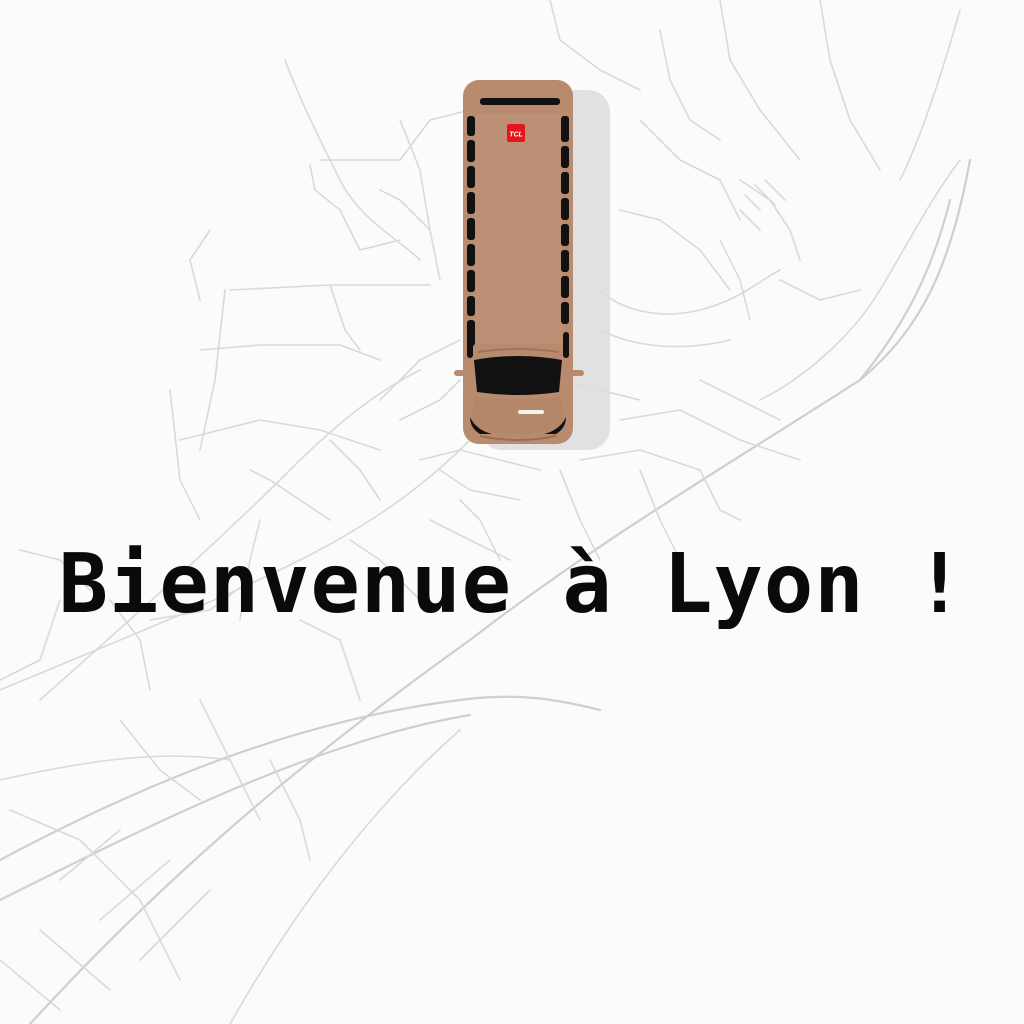  Describe the element at coordinates (518, 415) in the screenshot. I see `bus-hood` at that location.